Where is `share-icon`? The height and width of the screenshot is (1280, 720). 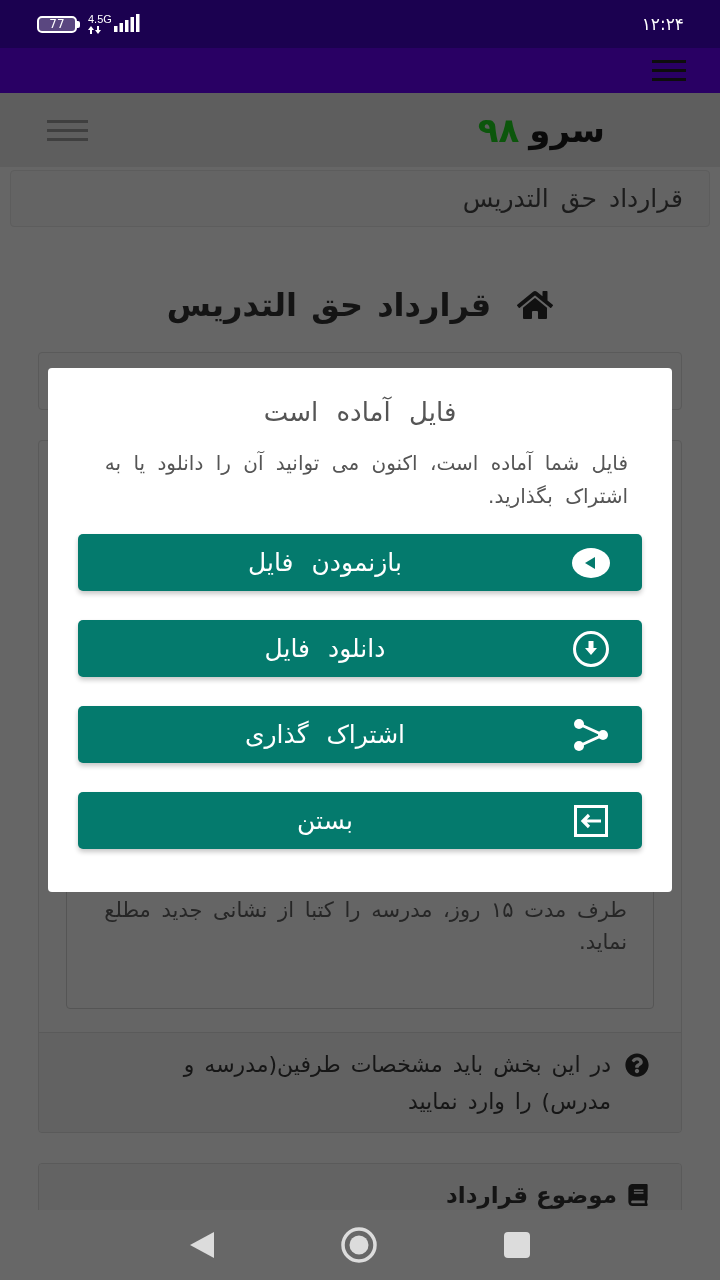
share-icon is located at coordinates (591, 734).